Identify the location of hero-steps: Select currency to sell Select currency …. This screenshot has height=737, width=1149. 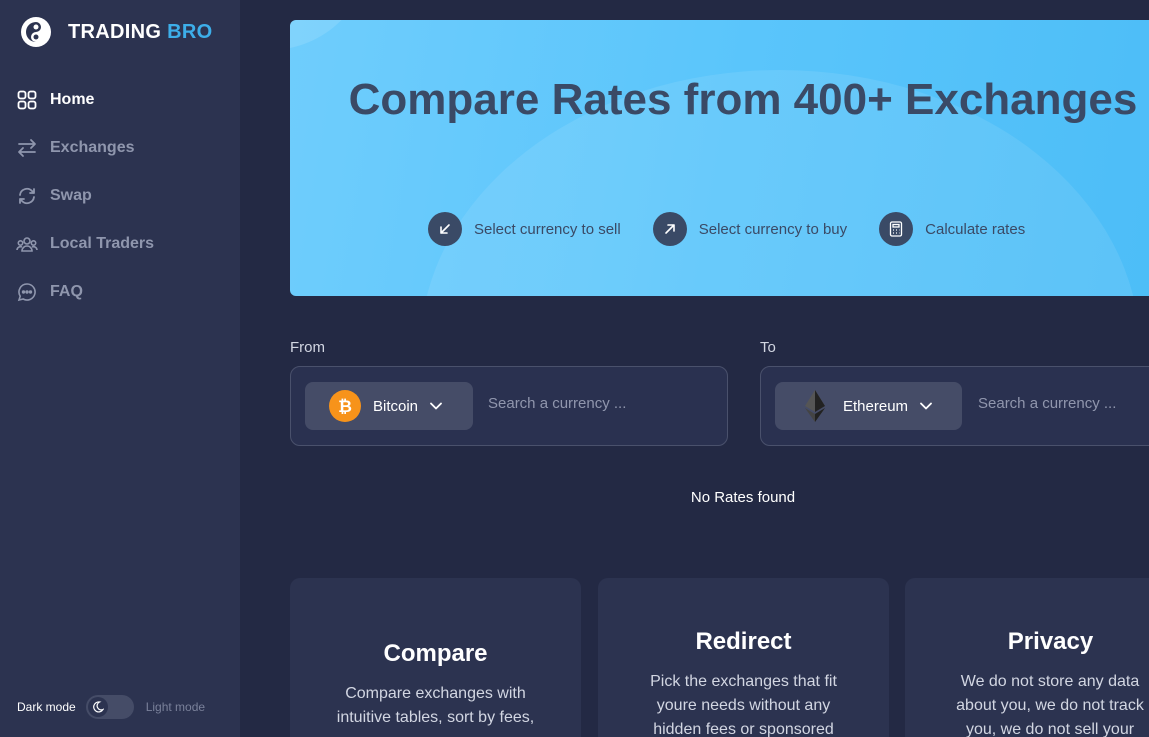
(742, 229).